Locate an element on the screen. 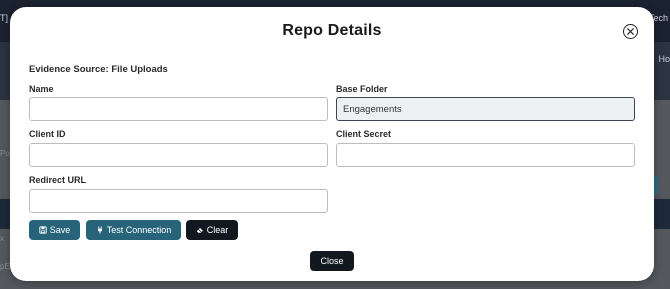 Image resolution: width=670 pixels, height=289 pixels. modal-title: Repo Details is located at coordinates (332, 30).